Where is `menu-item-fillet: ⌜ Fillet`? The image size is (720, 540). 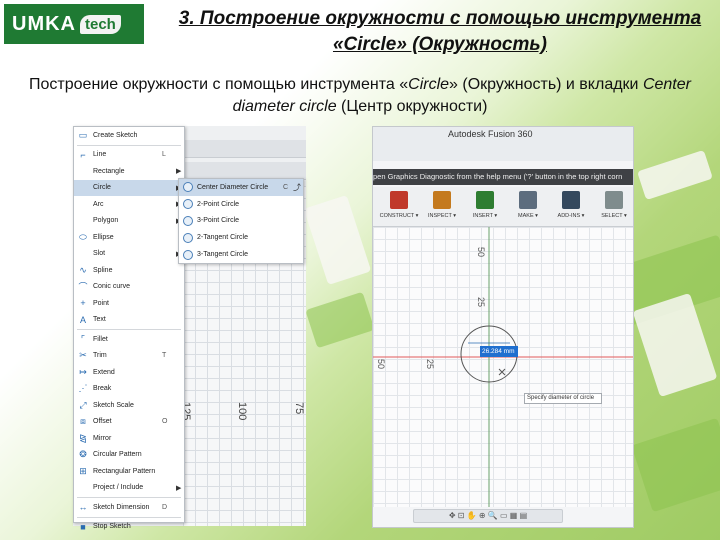 menu-item-fillet: ⌜ Fillet is located at coordinates (129, 339).